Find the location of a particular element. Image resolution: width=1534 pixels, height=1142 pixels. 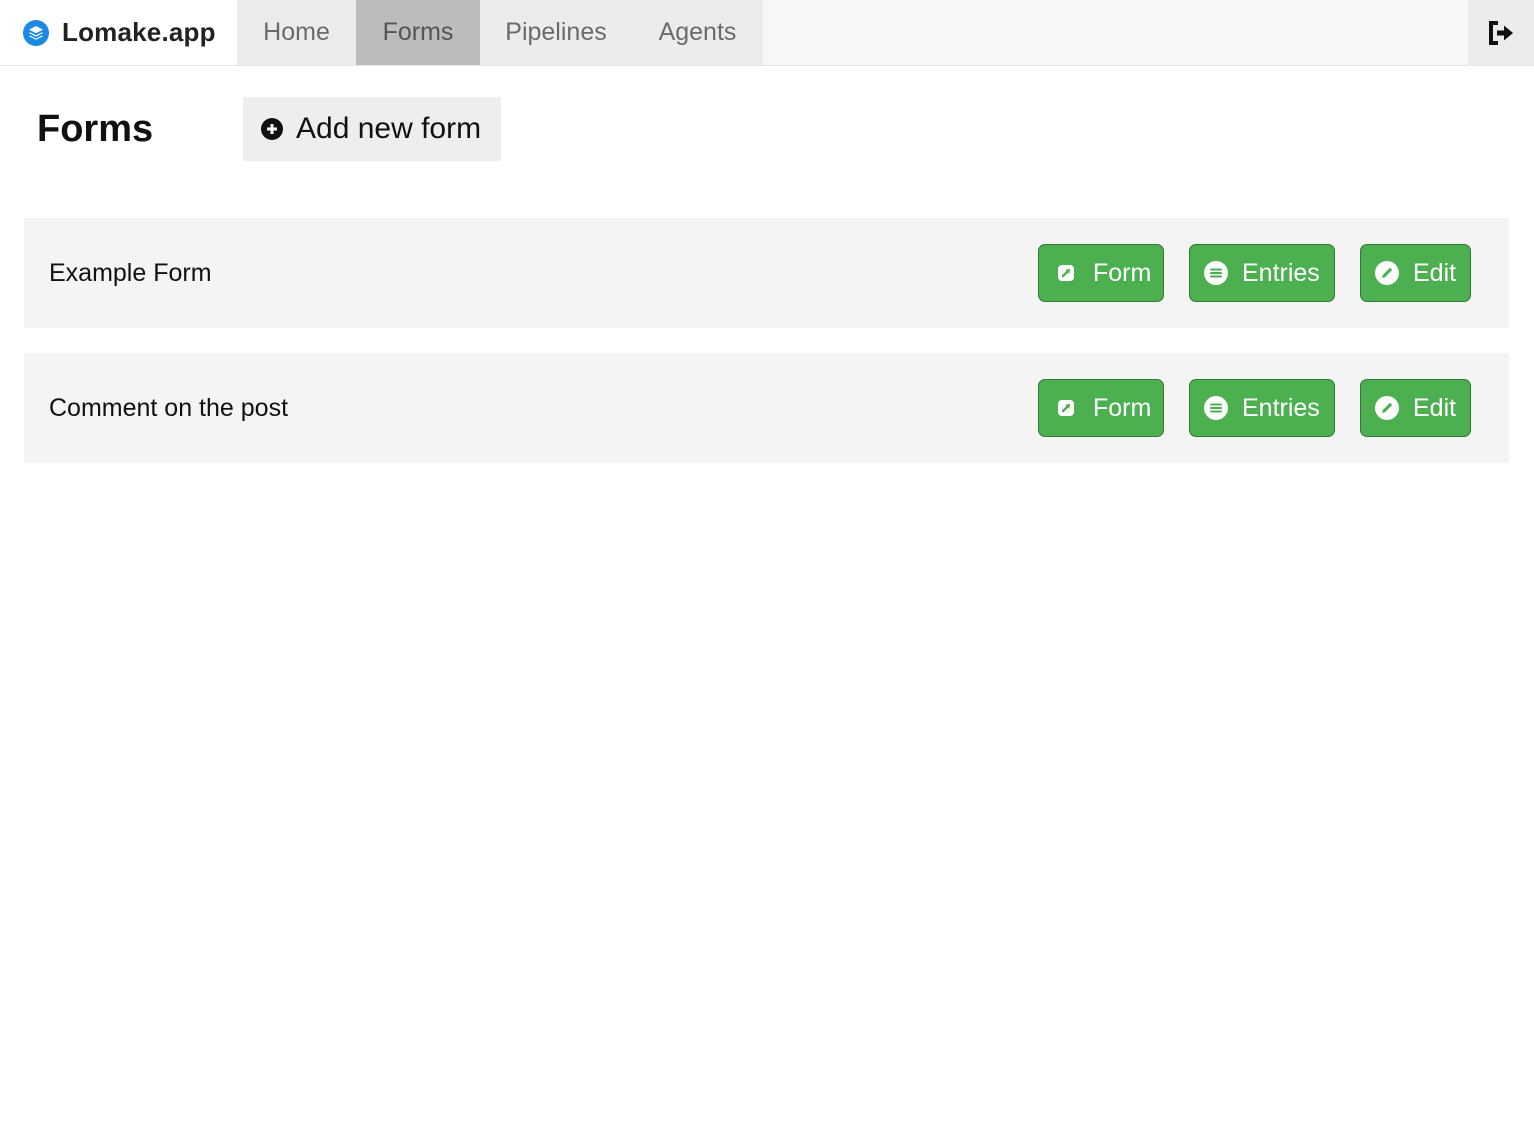

form-row: Example Form Form Entries Edit is located at coordinates (766, 273).